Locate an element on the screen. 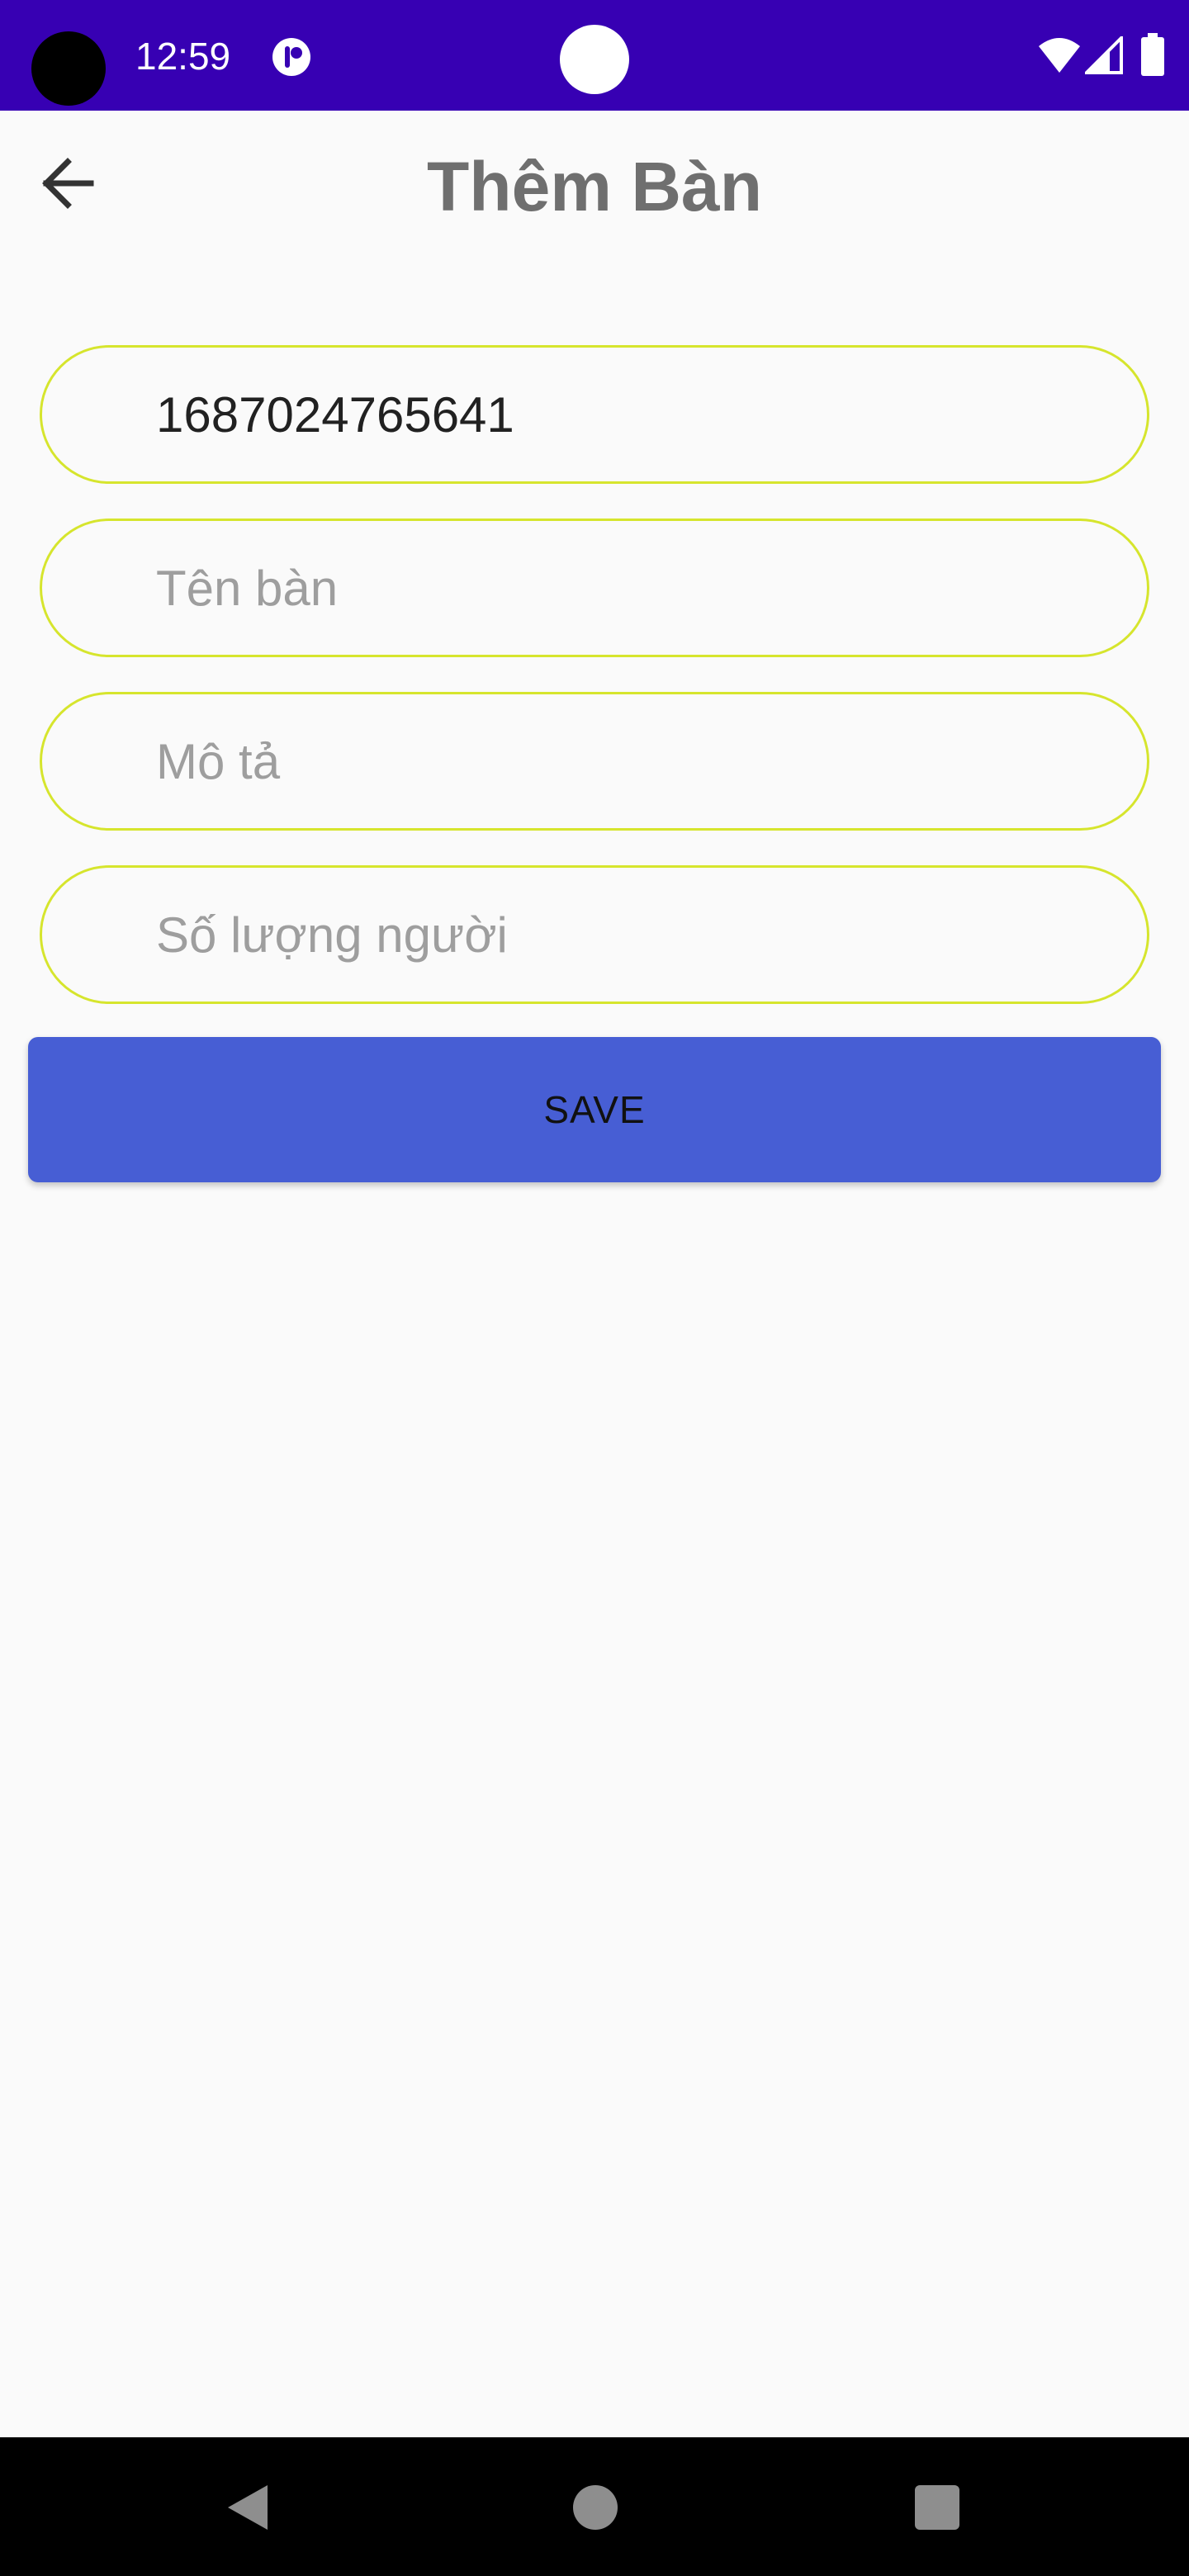  table-name-field-container is located at coordinates (594, 588).